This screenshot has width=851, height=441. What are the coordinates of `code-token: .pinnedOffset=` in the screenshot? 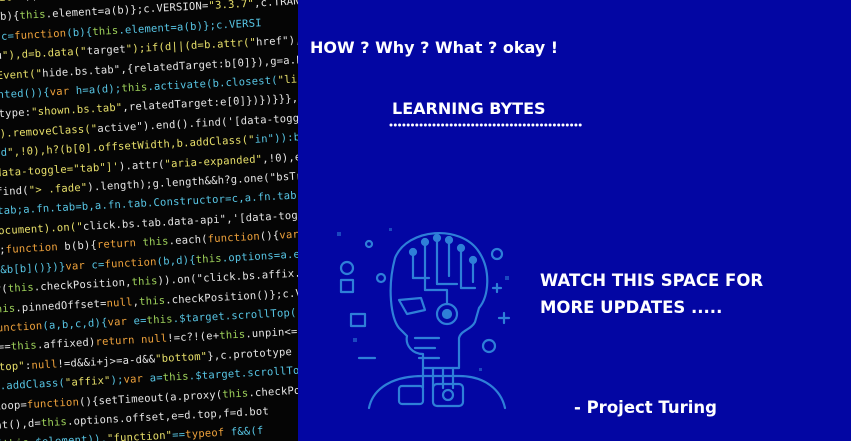 It's located at (61, 305).